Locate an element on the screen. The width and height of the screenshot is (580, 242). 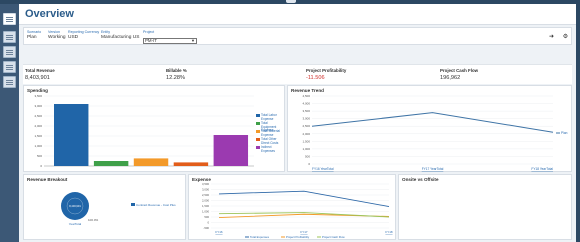
kpi-label: Billable % is located at coordinates (176, 70).